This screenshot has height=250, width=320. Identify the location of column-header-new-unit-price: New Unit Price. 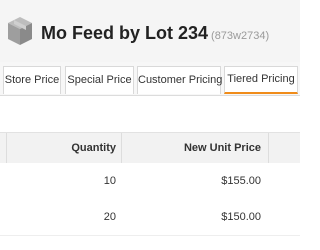
(222, 148).